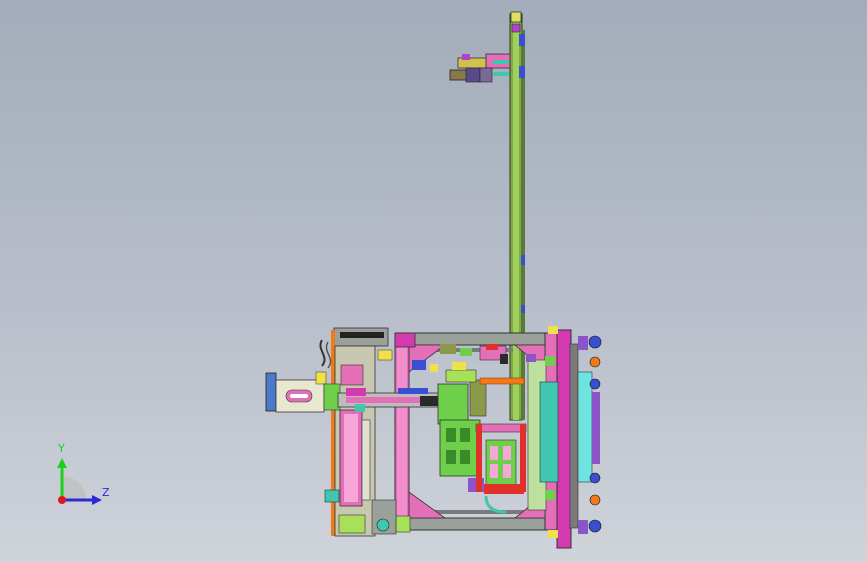 This screenshot has width=867, height=562. What do you see at coordinates (62, 463) in the screenshot?
I see `y-axis-arrowhead` at bounding box center [62, 463].